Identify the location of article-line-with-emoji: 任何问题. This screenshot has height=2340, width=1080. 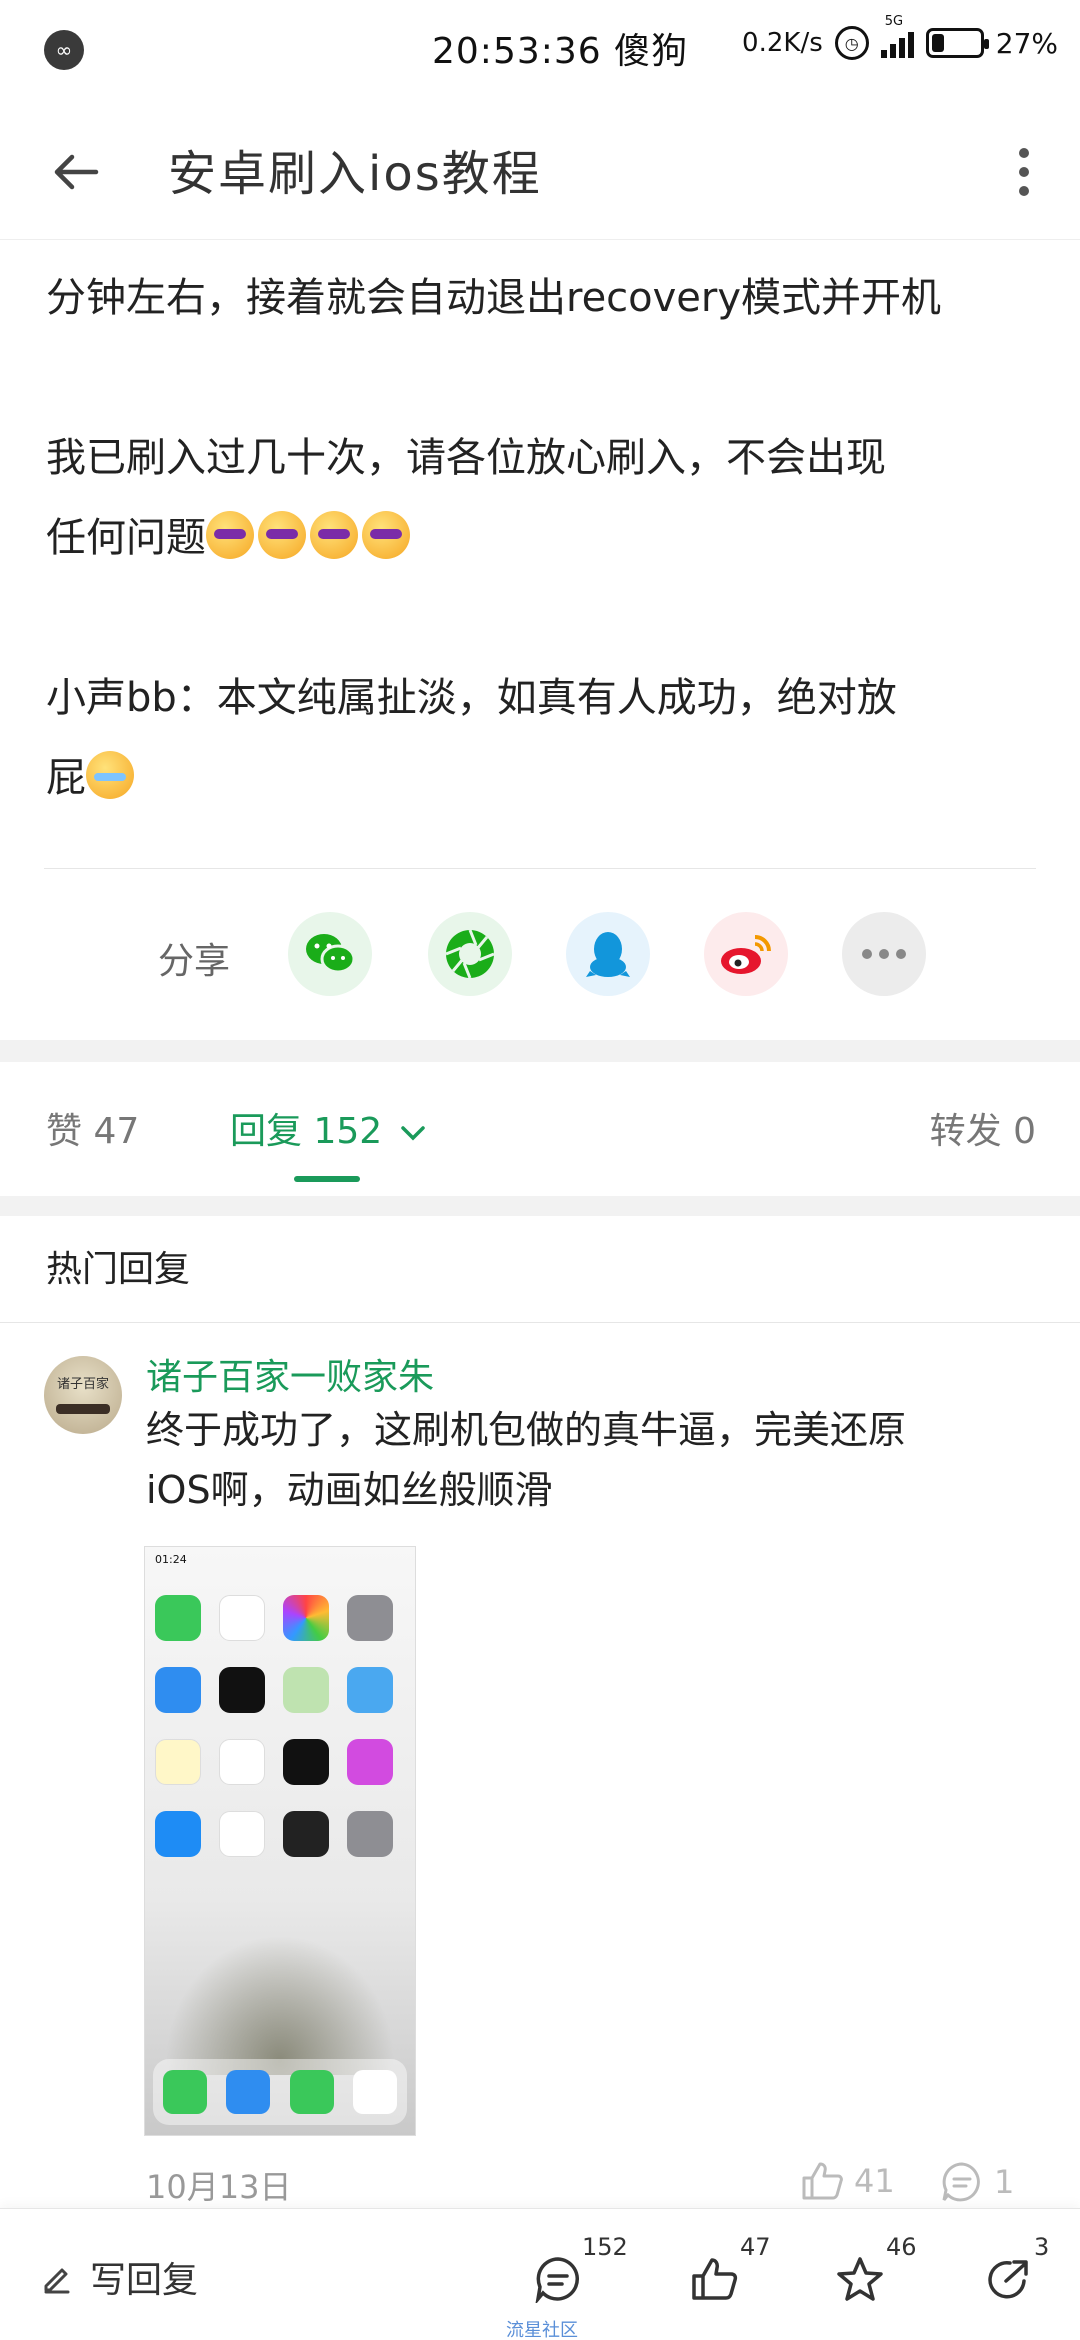
(546, 538).